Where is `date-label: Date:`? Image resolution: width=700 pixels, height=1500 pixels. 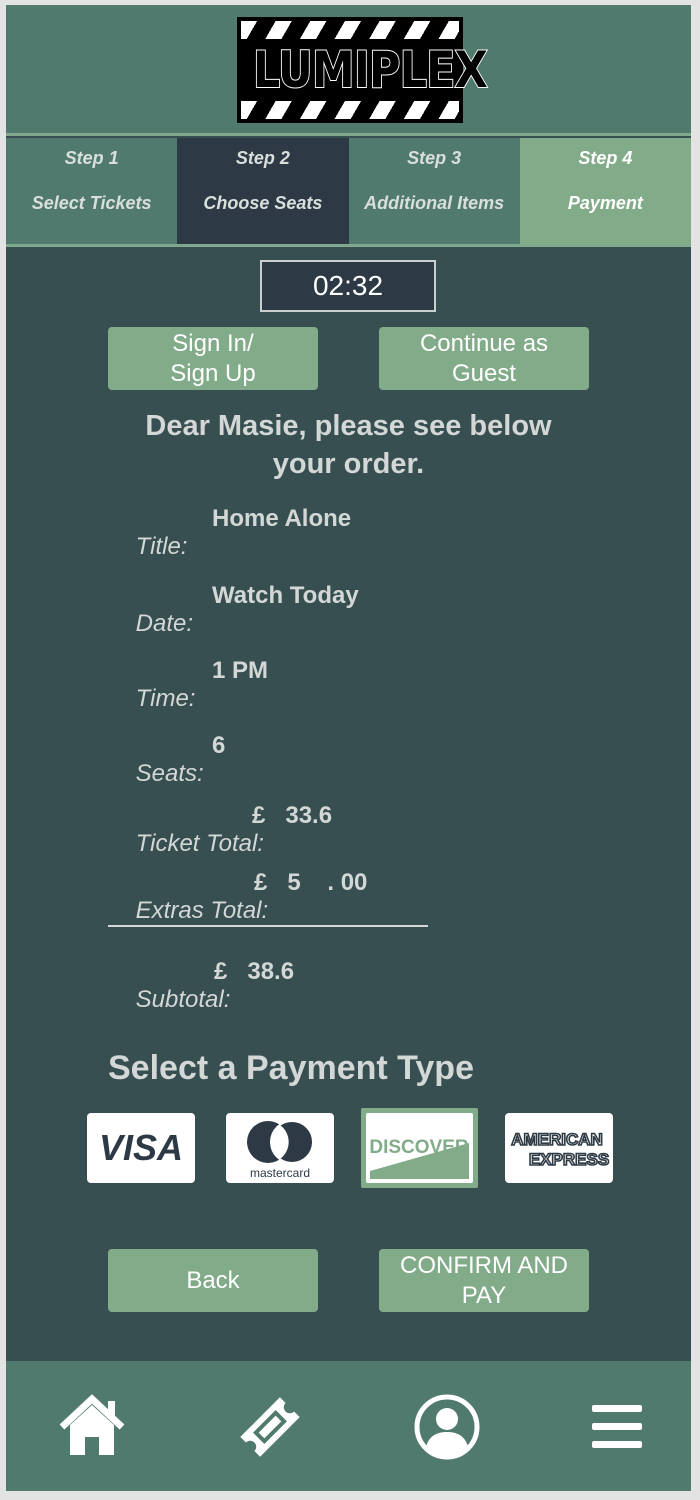 date-label: Date: is located at coordinates (164, 623).